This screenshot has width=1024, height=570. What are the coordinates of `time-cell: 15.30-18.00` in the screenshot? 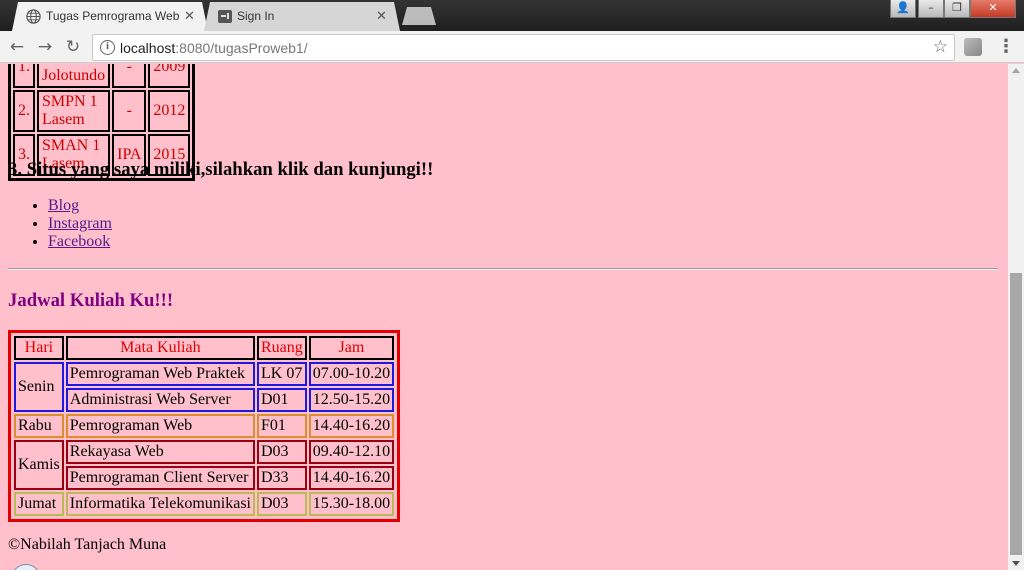 It's located at (351, 504).